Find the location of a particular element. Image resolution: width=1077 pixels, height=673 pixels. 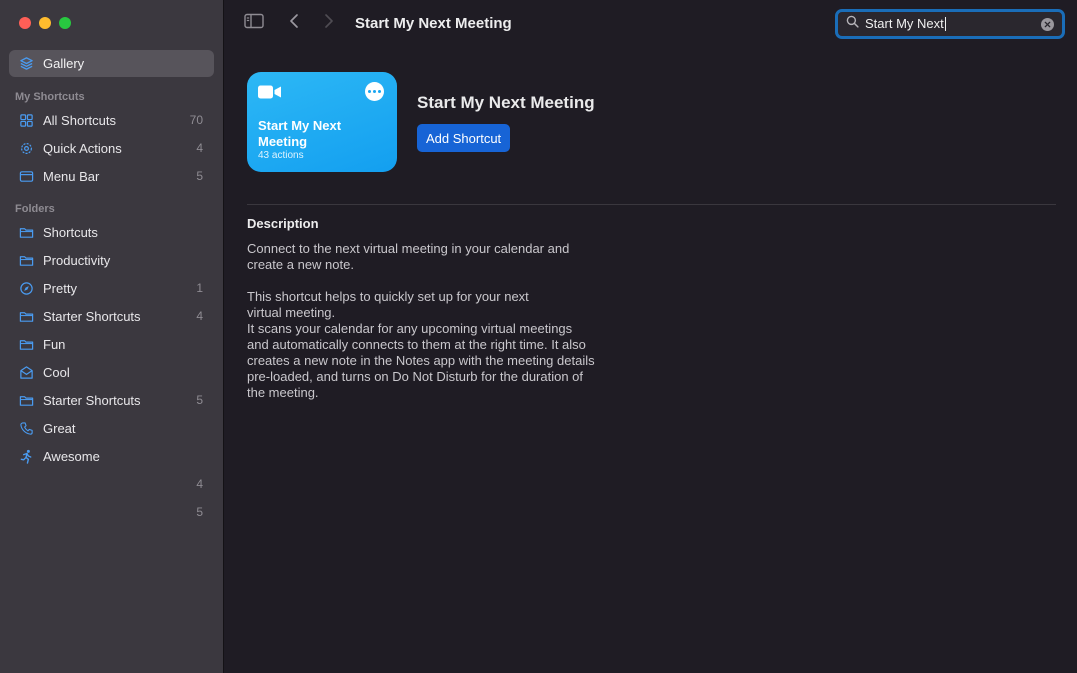

sidebar-item-label: Great is located at coordinates (59, 428).